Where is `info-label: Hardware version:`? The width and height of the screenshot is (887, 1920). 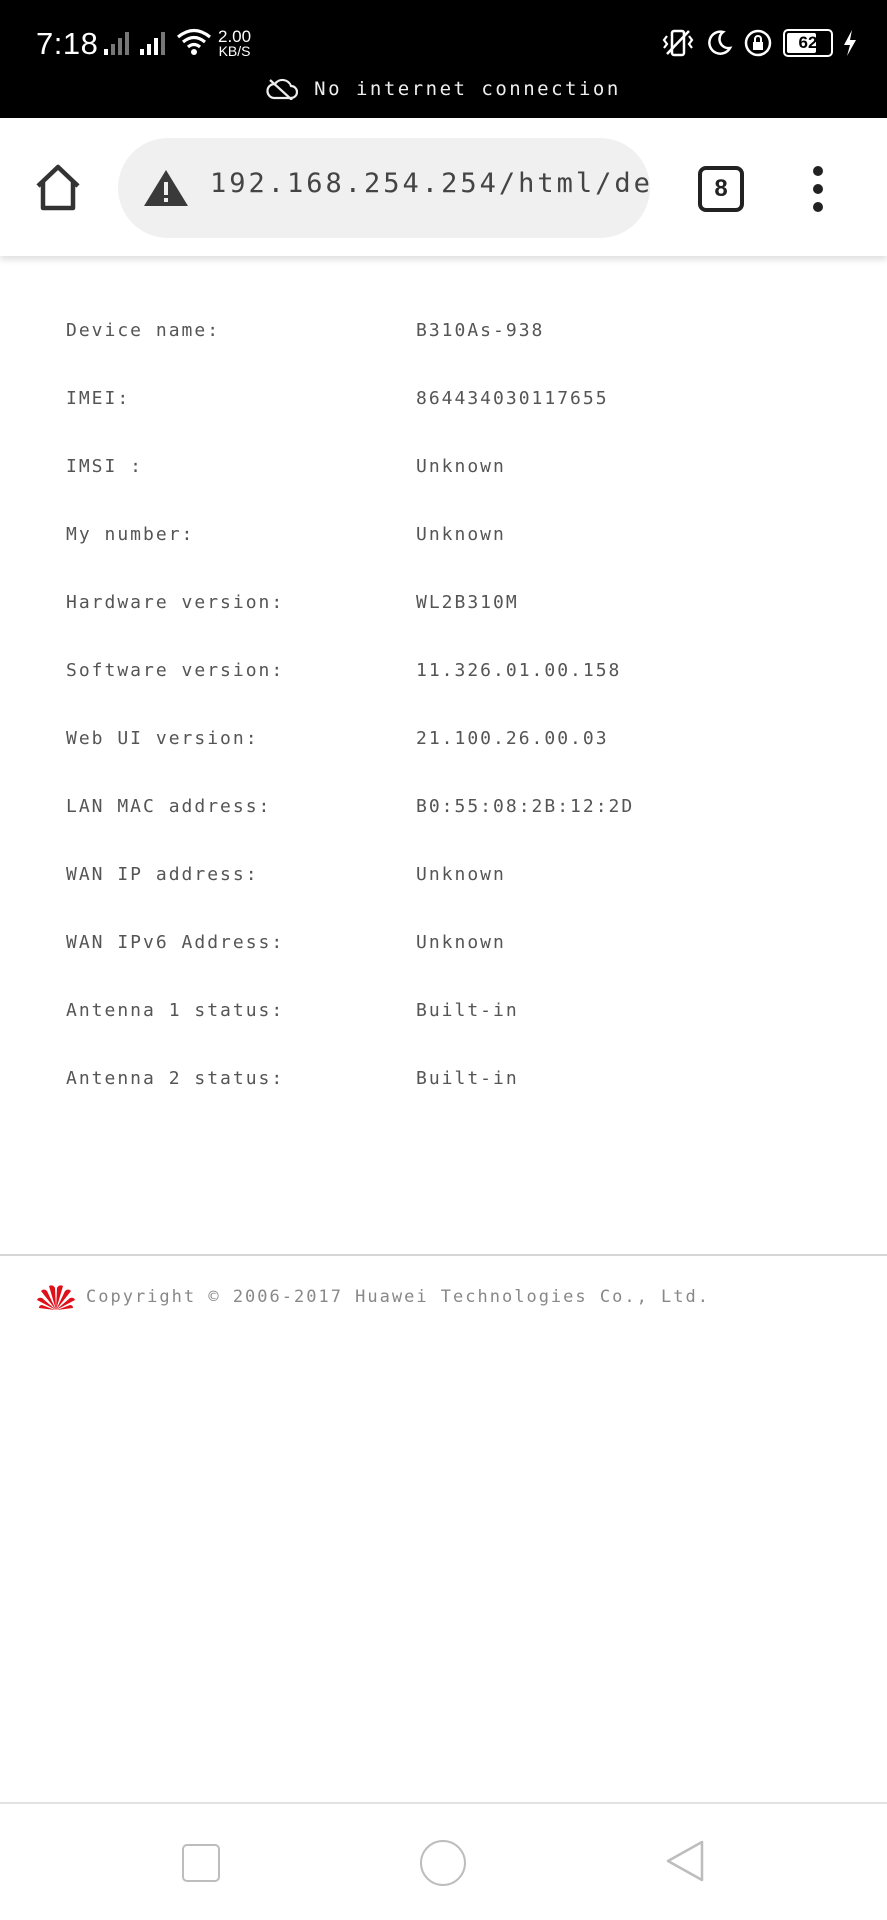
info-label: Hardware version: is located at coordinates (175, 602).